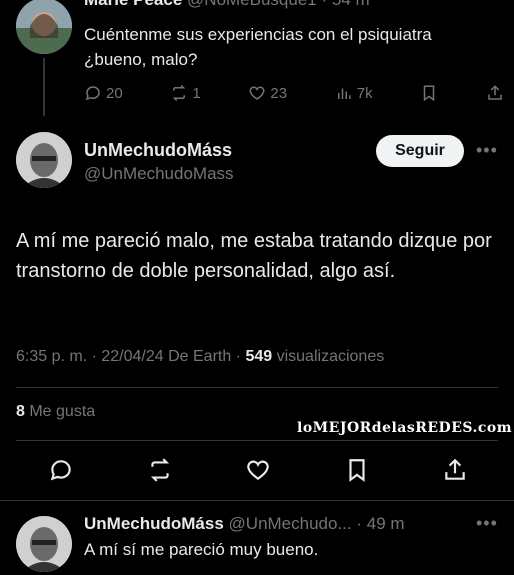 This screenshot has width=514, height=575. I want to click on likes-summary: 8 Me gusta, so click(55, 412).